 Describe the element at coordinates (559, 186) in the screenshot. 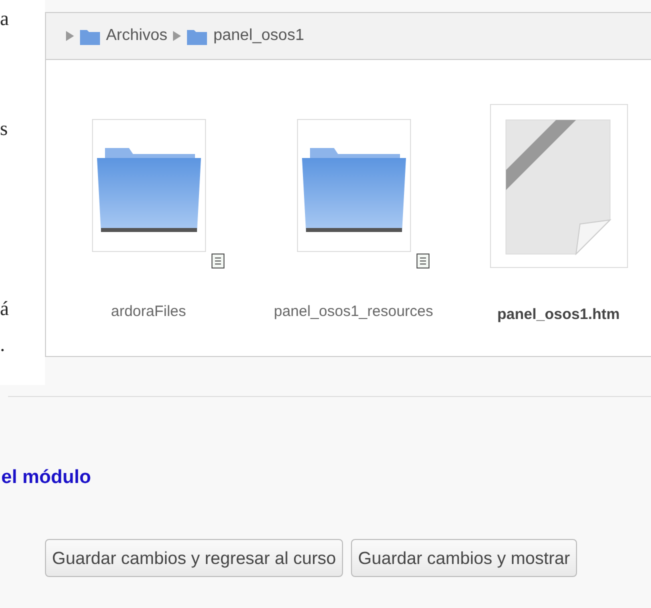

I see `file-thumbnail` at that location.